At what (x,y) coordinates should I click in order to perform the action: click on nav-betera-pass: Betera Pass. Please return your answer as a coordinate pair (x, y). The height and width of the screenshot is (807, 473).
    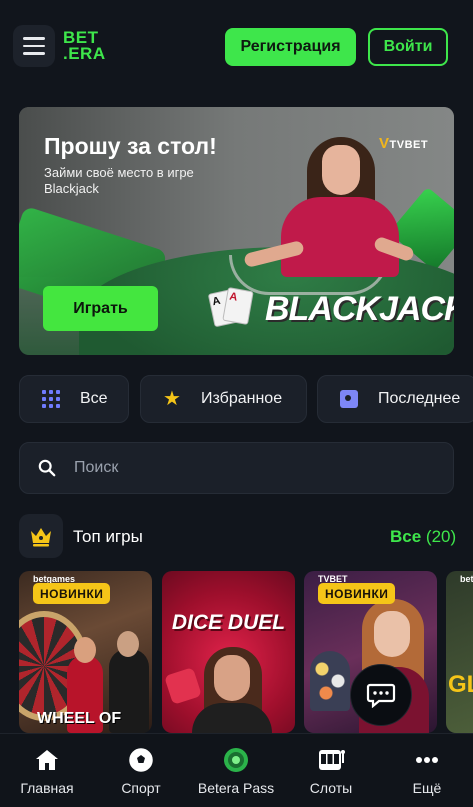
    Looking at the image, I should click on (236, 770).